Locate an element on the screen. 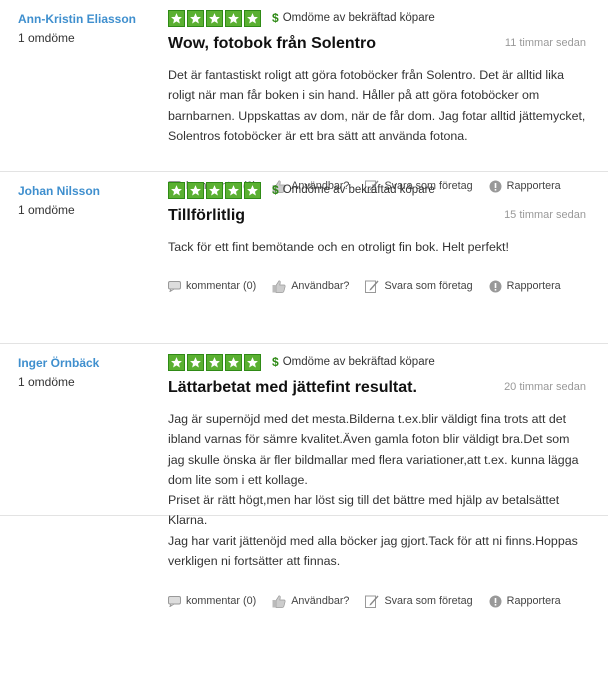 This screenshot has width=608, height=679. reviewer-name-link: Inger Örnbäck is located at coordinates (58, 363).